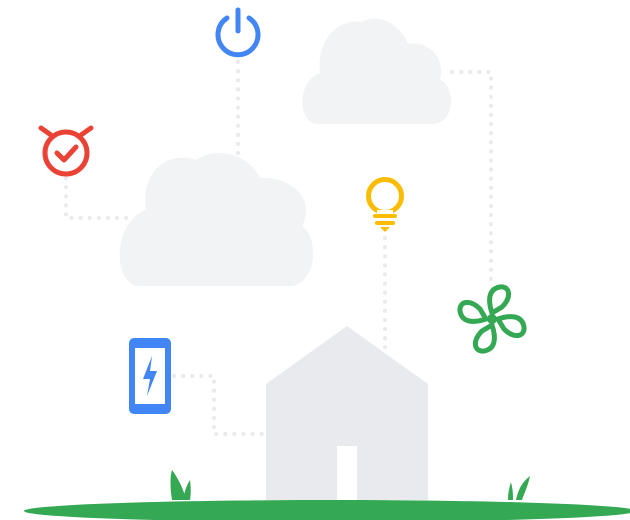  Describe the element at coordinates (327, 510) in the screenshot. I see `ground` at that location.